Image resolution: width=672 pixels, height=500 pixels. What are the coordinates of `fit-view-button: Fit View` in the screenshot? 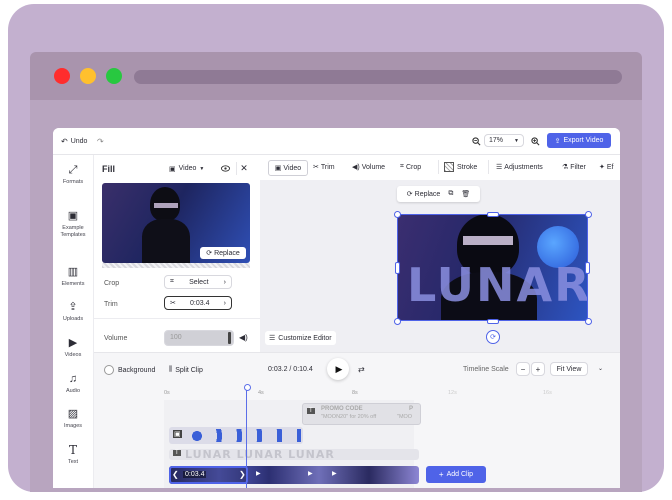 It's located at (569, 369).